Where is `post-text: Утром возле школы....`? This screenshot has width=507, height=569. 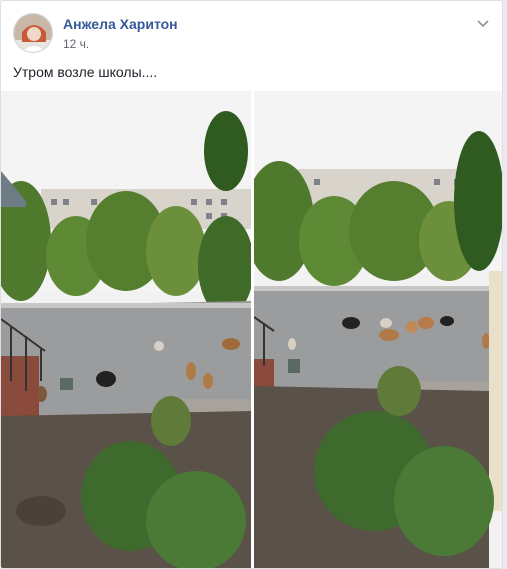 post-text: Утром возле школы.... is located at coordinates (85, 72).